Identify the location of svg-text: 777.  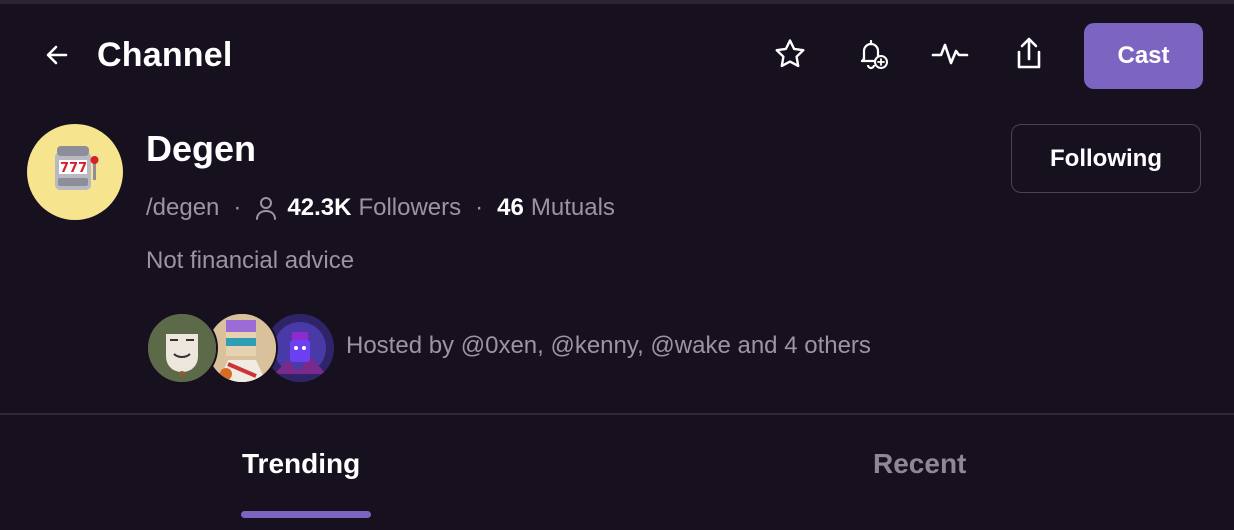
(73, 168).